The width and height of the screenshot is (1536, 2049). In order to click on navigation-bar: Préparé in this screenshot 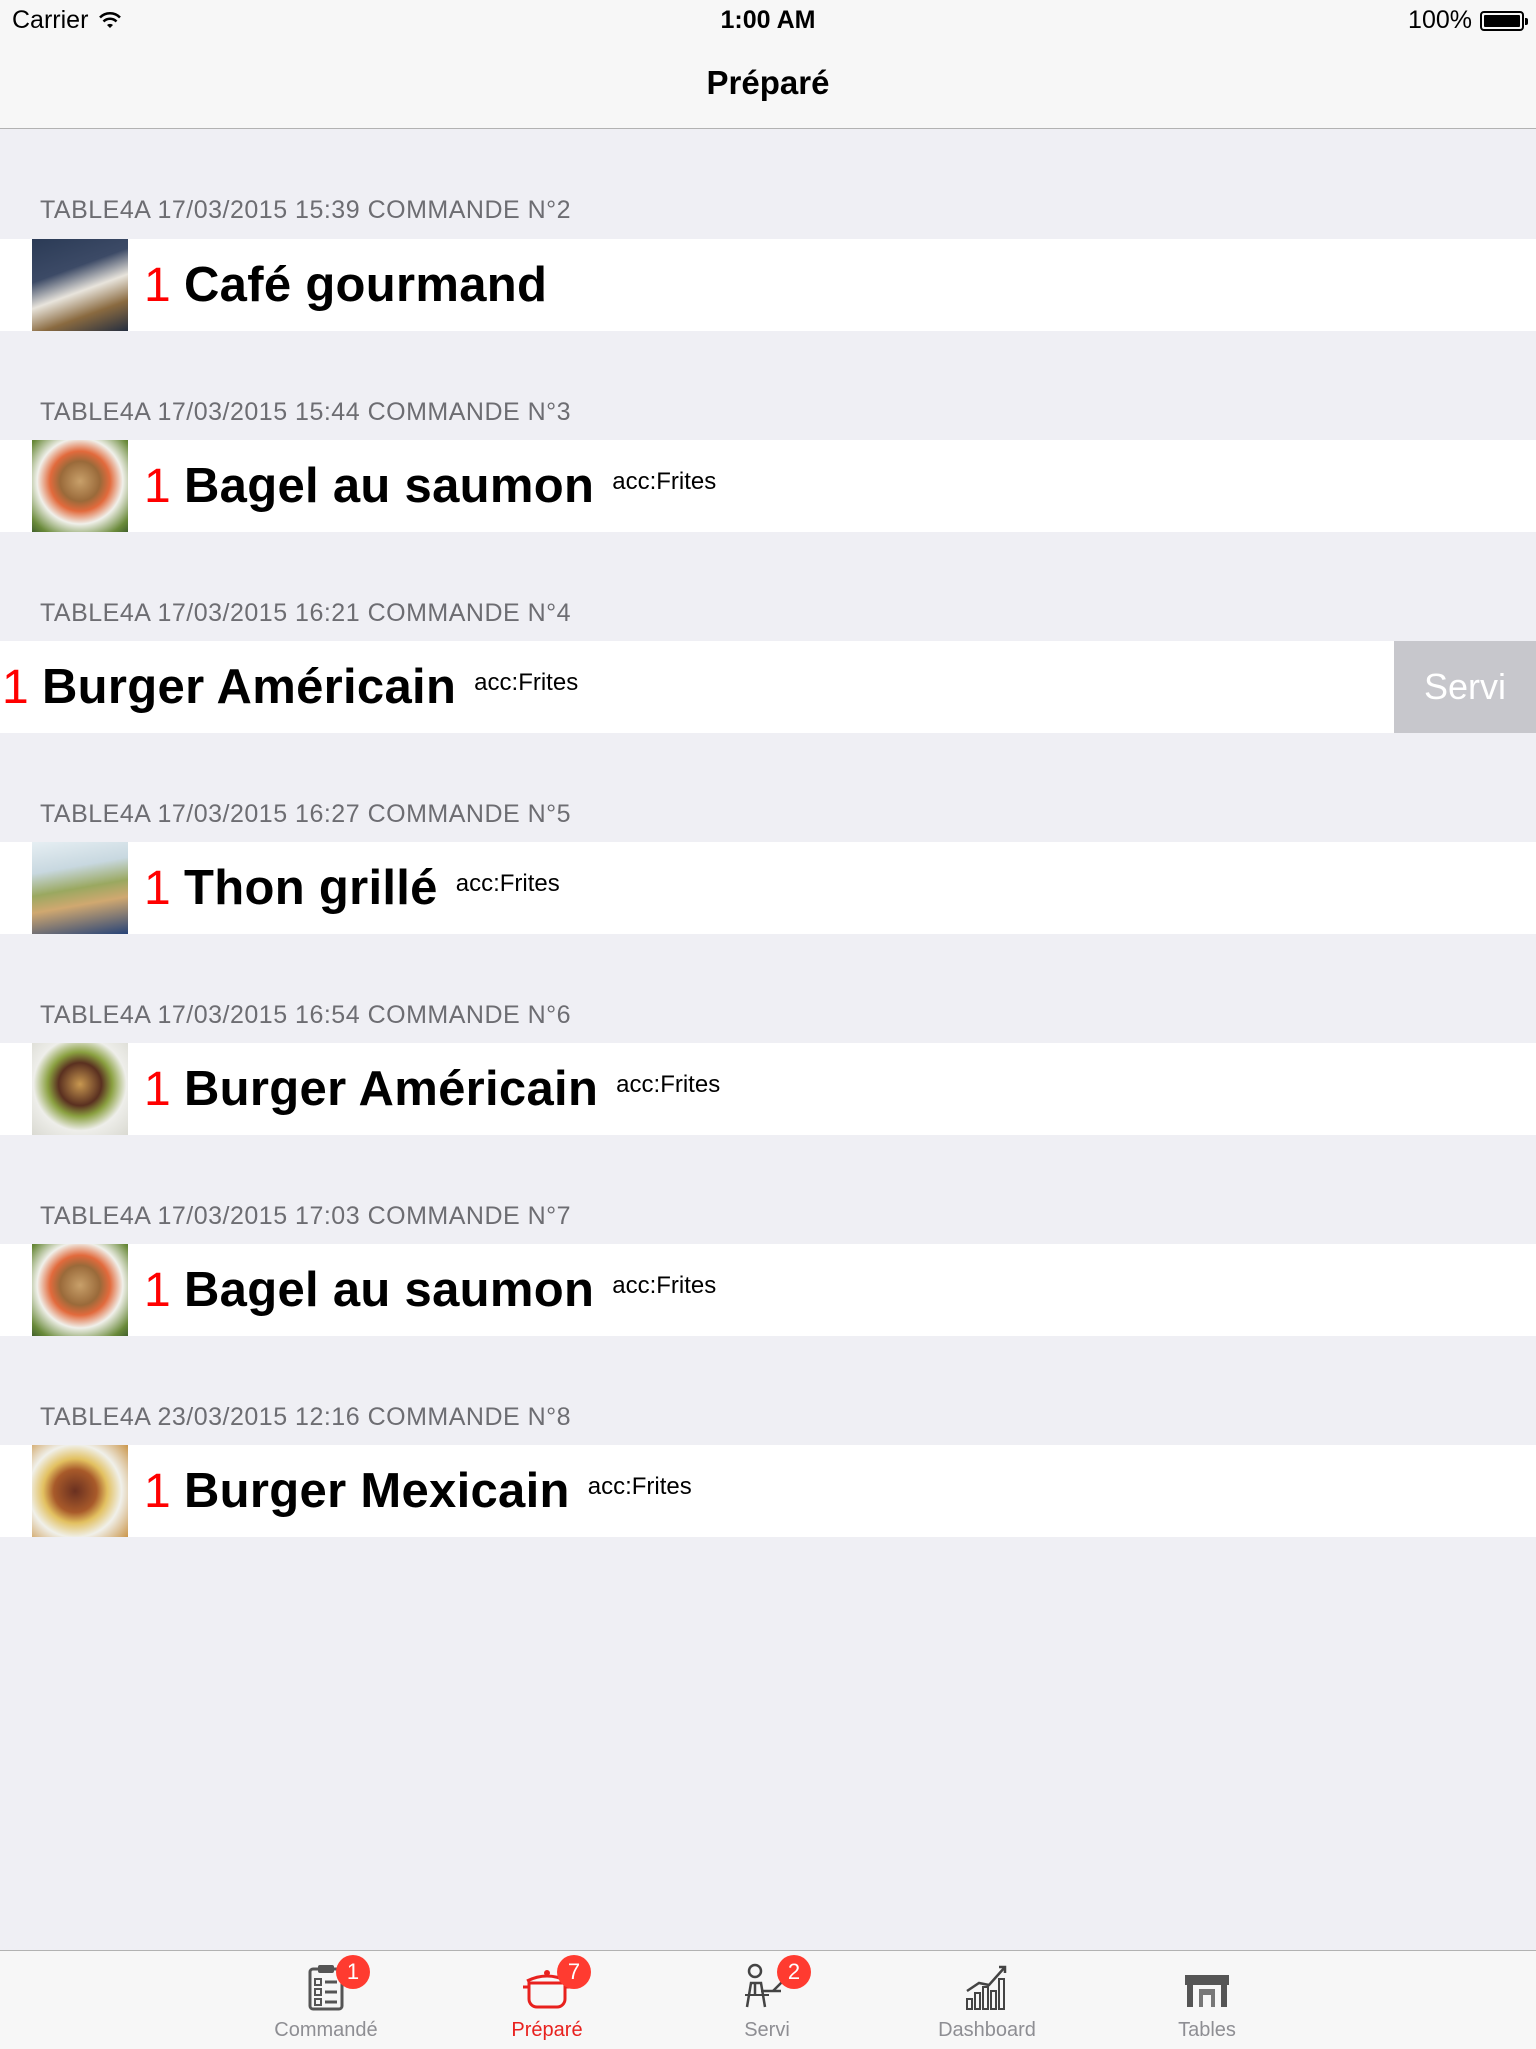, I will do `click(768, 84)`.